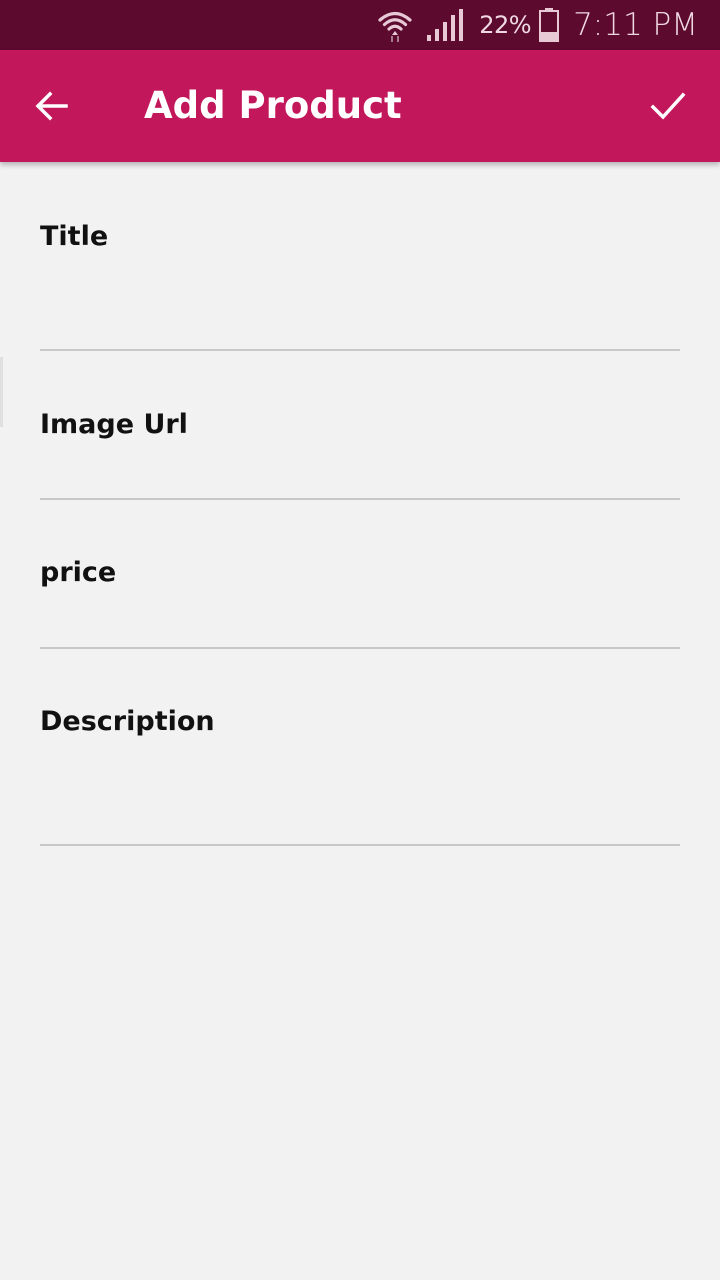 The height and width of the screenshot is (1280, 720). I want to click on image-url-field: Image Url, so click(360, 425).